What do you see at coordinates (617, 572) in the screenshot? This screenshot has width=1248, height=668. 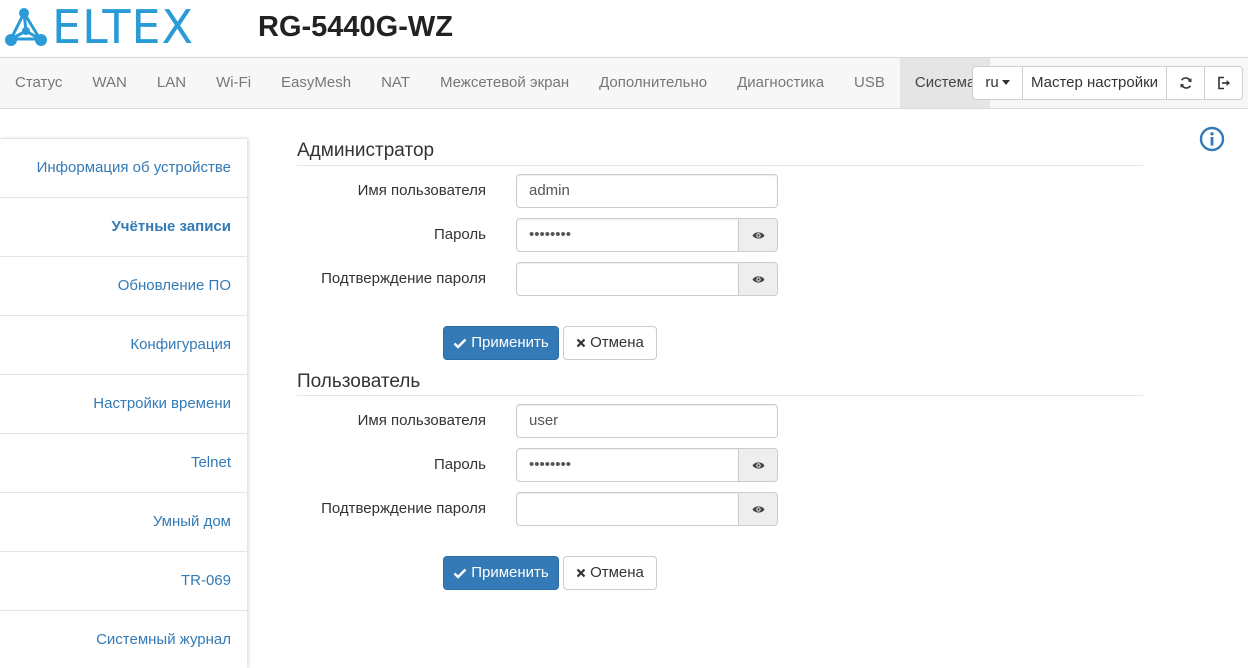 I see `user-cancel-label: Отмена` at bounding box center [617, 572].